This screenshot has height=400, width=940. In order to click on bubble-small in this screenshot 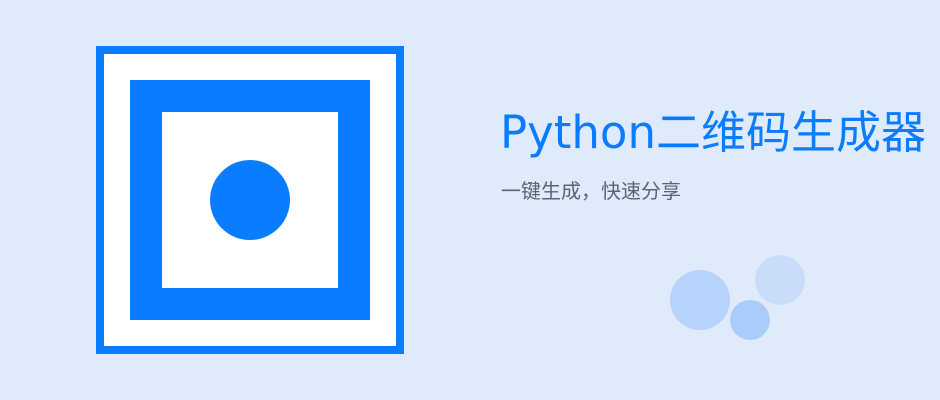, I will do `click(750, 320)`.